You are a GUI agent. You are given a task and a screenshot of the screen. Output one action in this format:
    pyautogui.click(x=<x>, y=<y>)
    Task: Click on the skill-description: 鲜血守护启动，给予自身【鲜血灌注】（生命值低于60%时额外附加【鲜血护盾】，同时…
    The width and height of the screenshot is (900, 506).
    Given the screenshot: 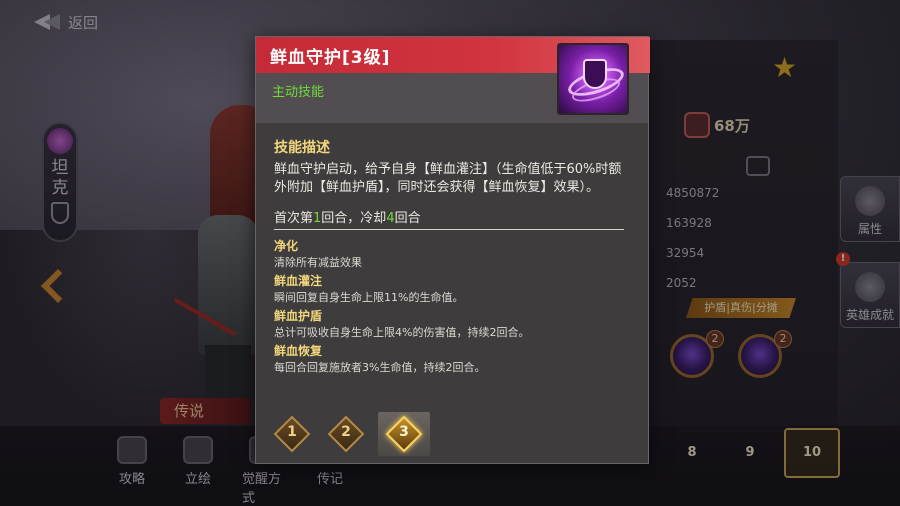 What is the action you would take?
    pyautogui.click(x=448, y=178)
    